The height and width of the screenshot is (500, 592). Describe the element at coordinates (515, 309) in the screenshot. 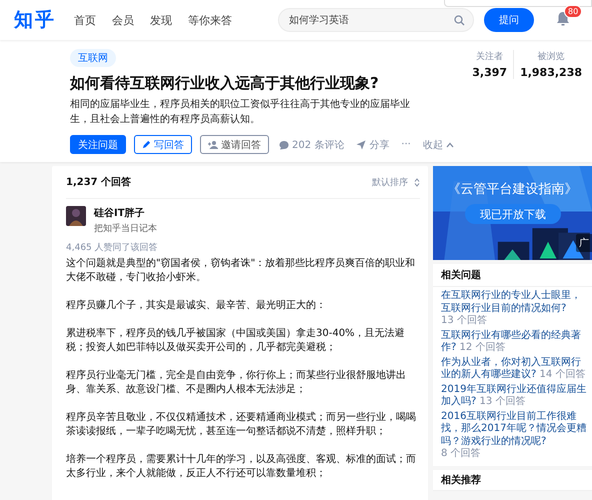

I see `related-question-link: 在互联网行业的专业人士眼里，互联网行业目前的情况如何? 13 个回答` at that location.